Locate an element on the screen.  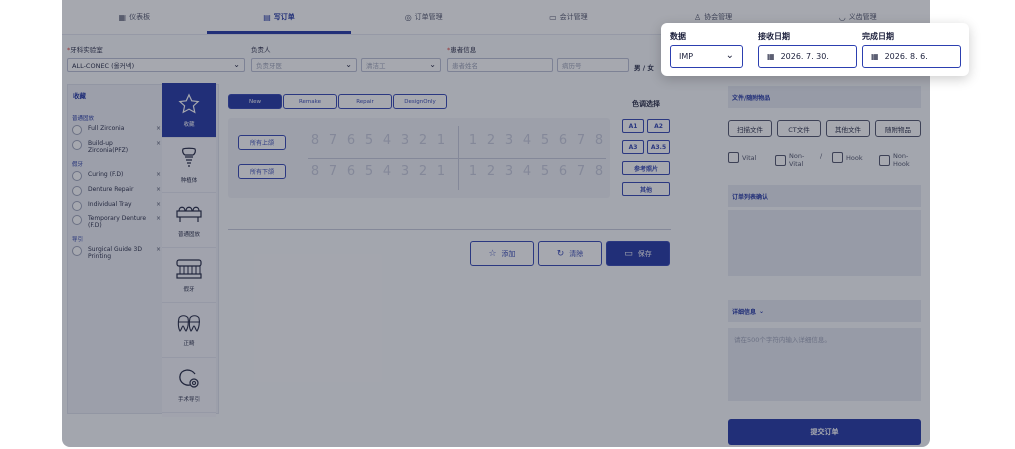
data-select: IMP ⌄ is located at coordinates (706, 56).